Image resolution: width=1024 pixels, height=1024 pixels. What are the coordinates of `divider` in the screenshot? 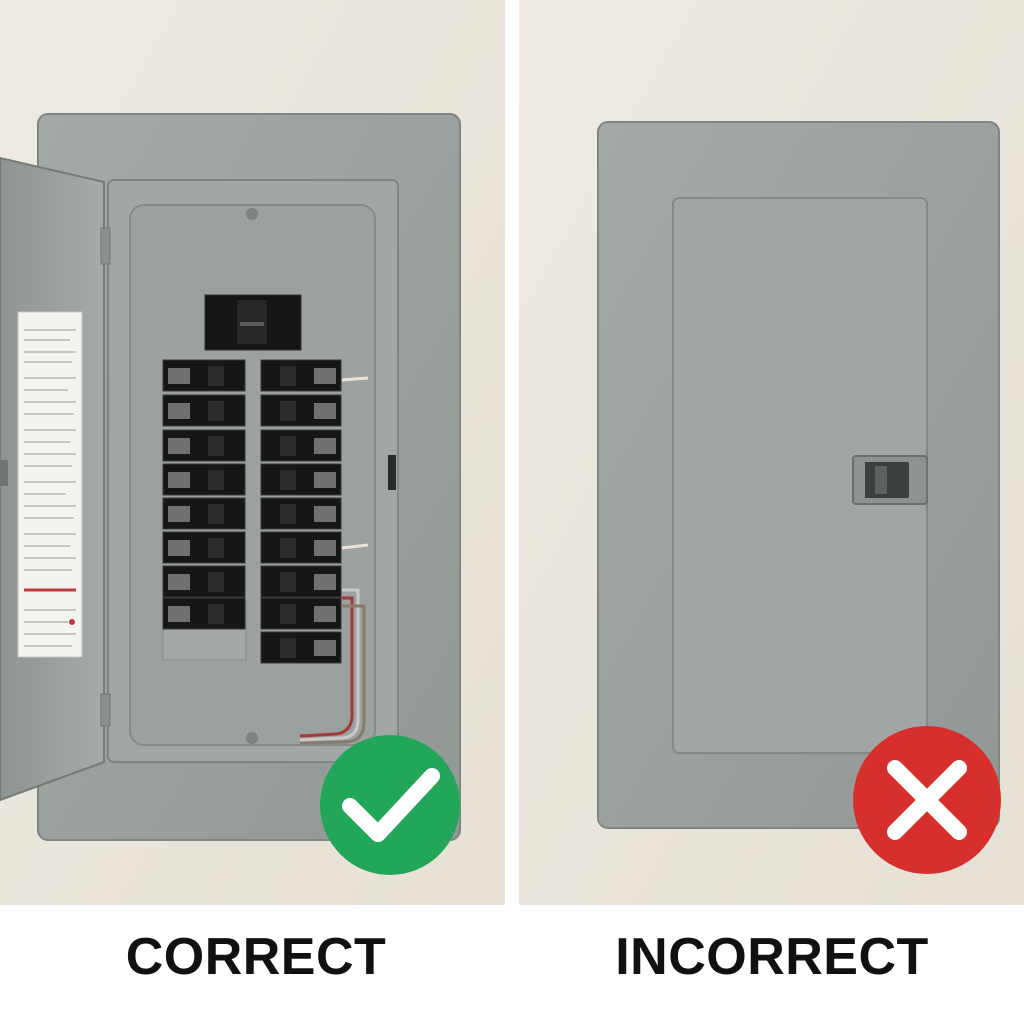 It's located at (512, 452).